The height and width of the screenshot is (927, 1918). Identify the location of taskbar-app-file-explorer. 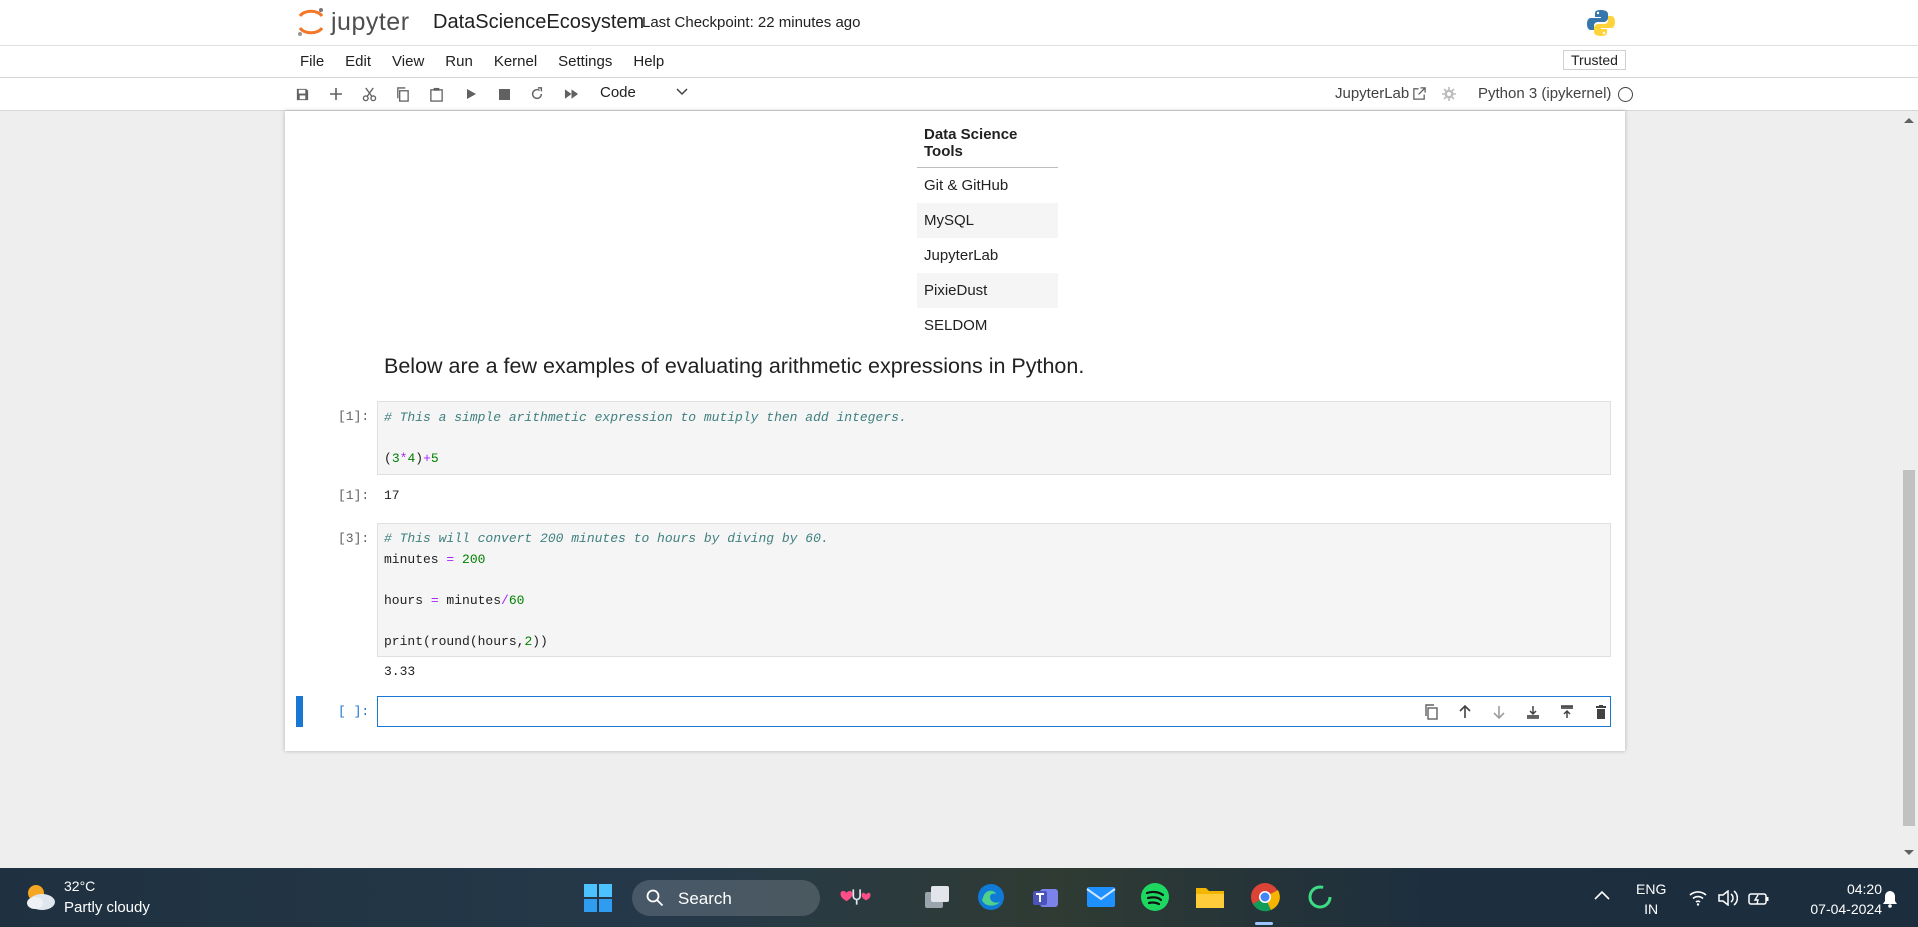
(1210, 897).